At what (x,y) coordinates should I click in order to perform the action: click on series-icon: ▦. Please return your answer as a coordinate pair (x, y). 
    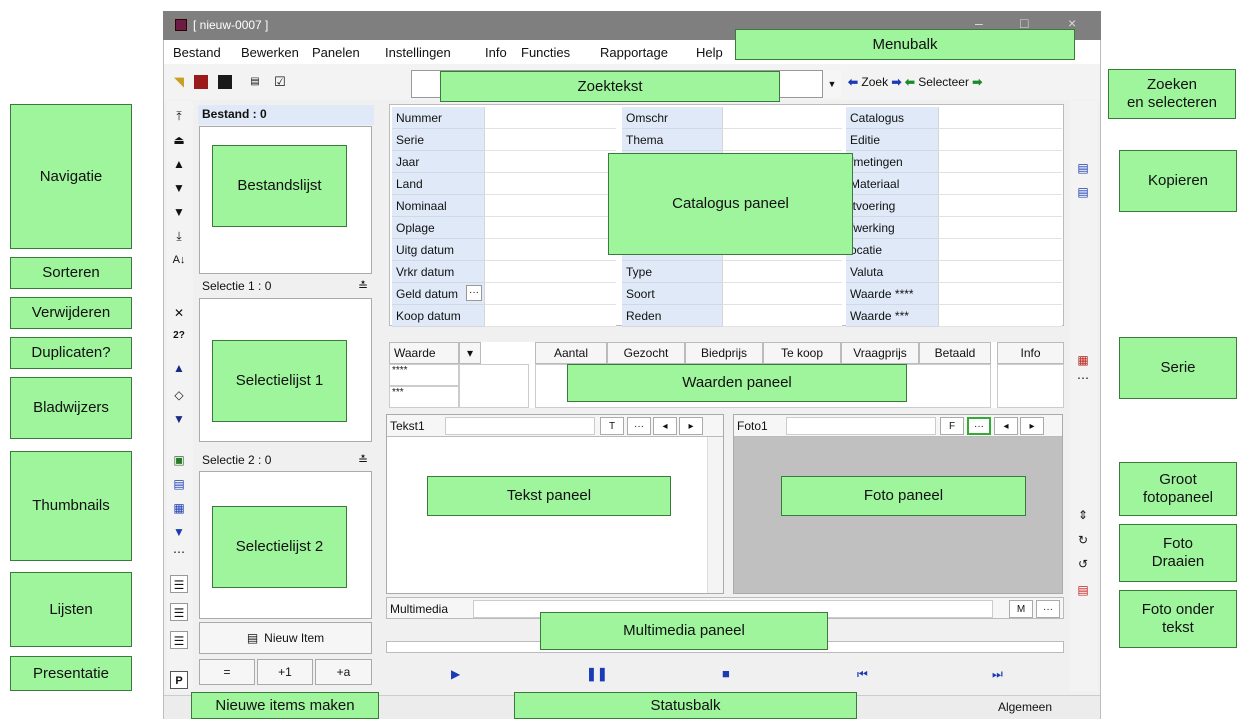
    Looking at the image, I should click on (1083, 360).